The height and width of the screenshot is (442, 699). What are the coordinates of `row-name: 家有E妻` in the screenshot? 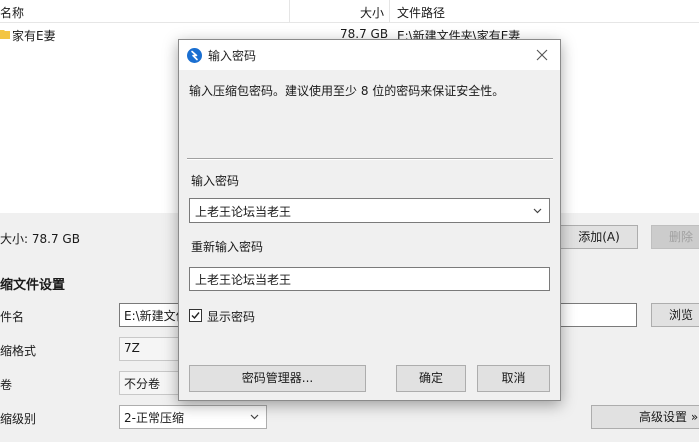 It's located at (34, 36).